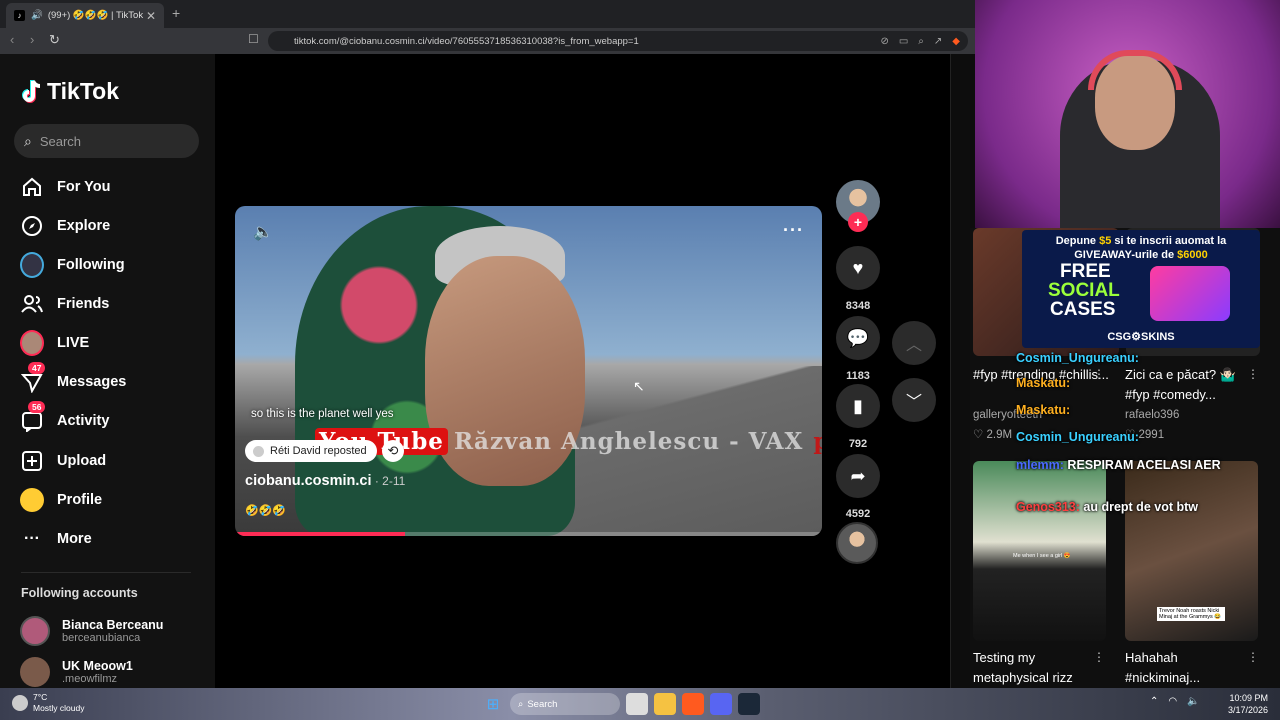  What do you see at coordinates (73, 343) in the screenshot?
I see `nav-label: LIVE` at bounding box center [73, 343].